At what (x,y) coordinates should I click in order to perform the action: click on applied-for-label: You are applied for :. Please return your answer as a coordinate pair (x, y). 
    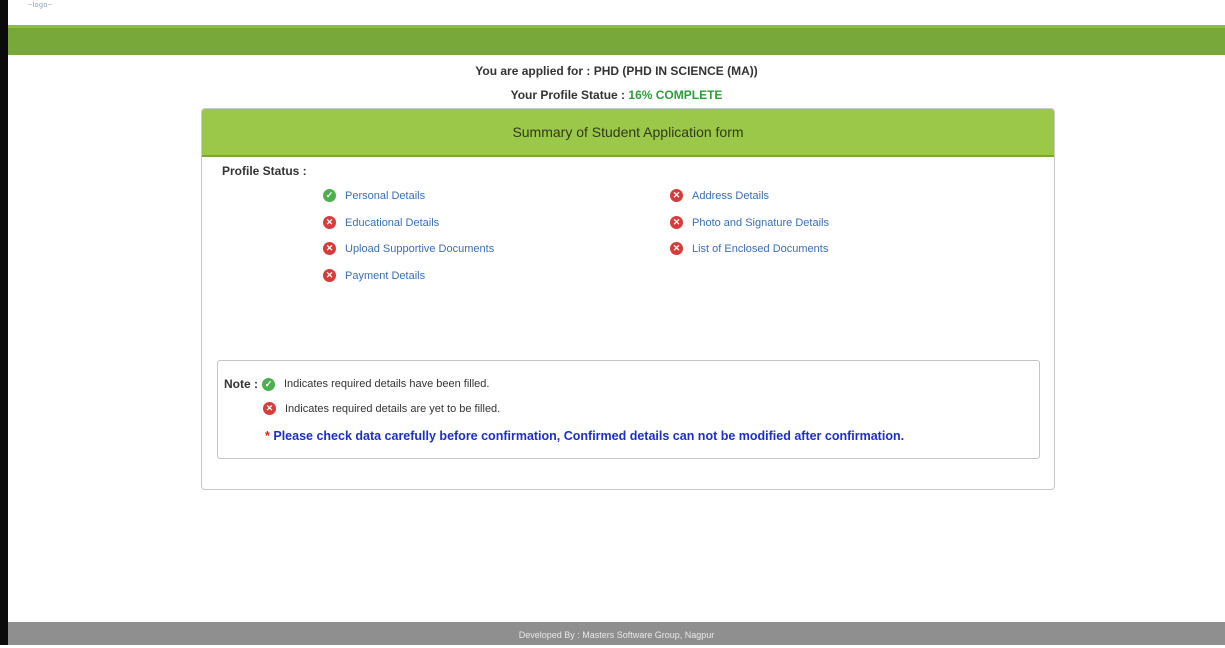
    Looking at the image, I should click on (533, 71).